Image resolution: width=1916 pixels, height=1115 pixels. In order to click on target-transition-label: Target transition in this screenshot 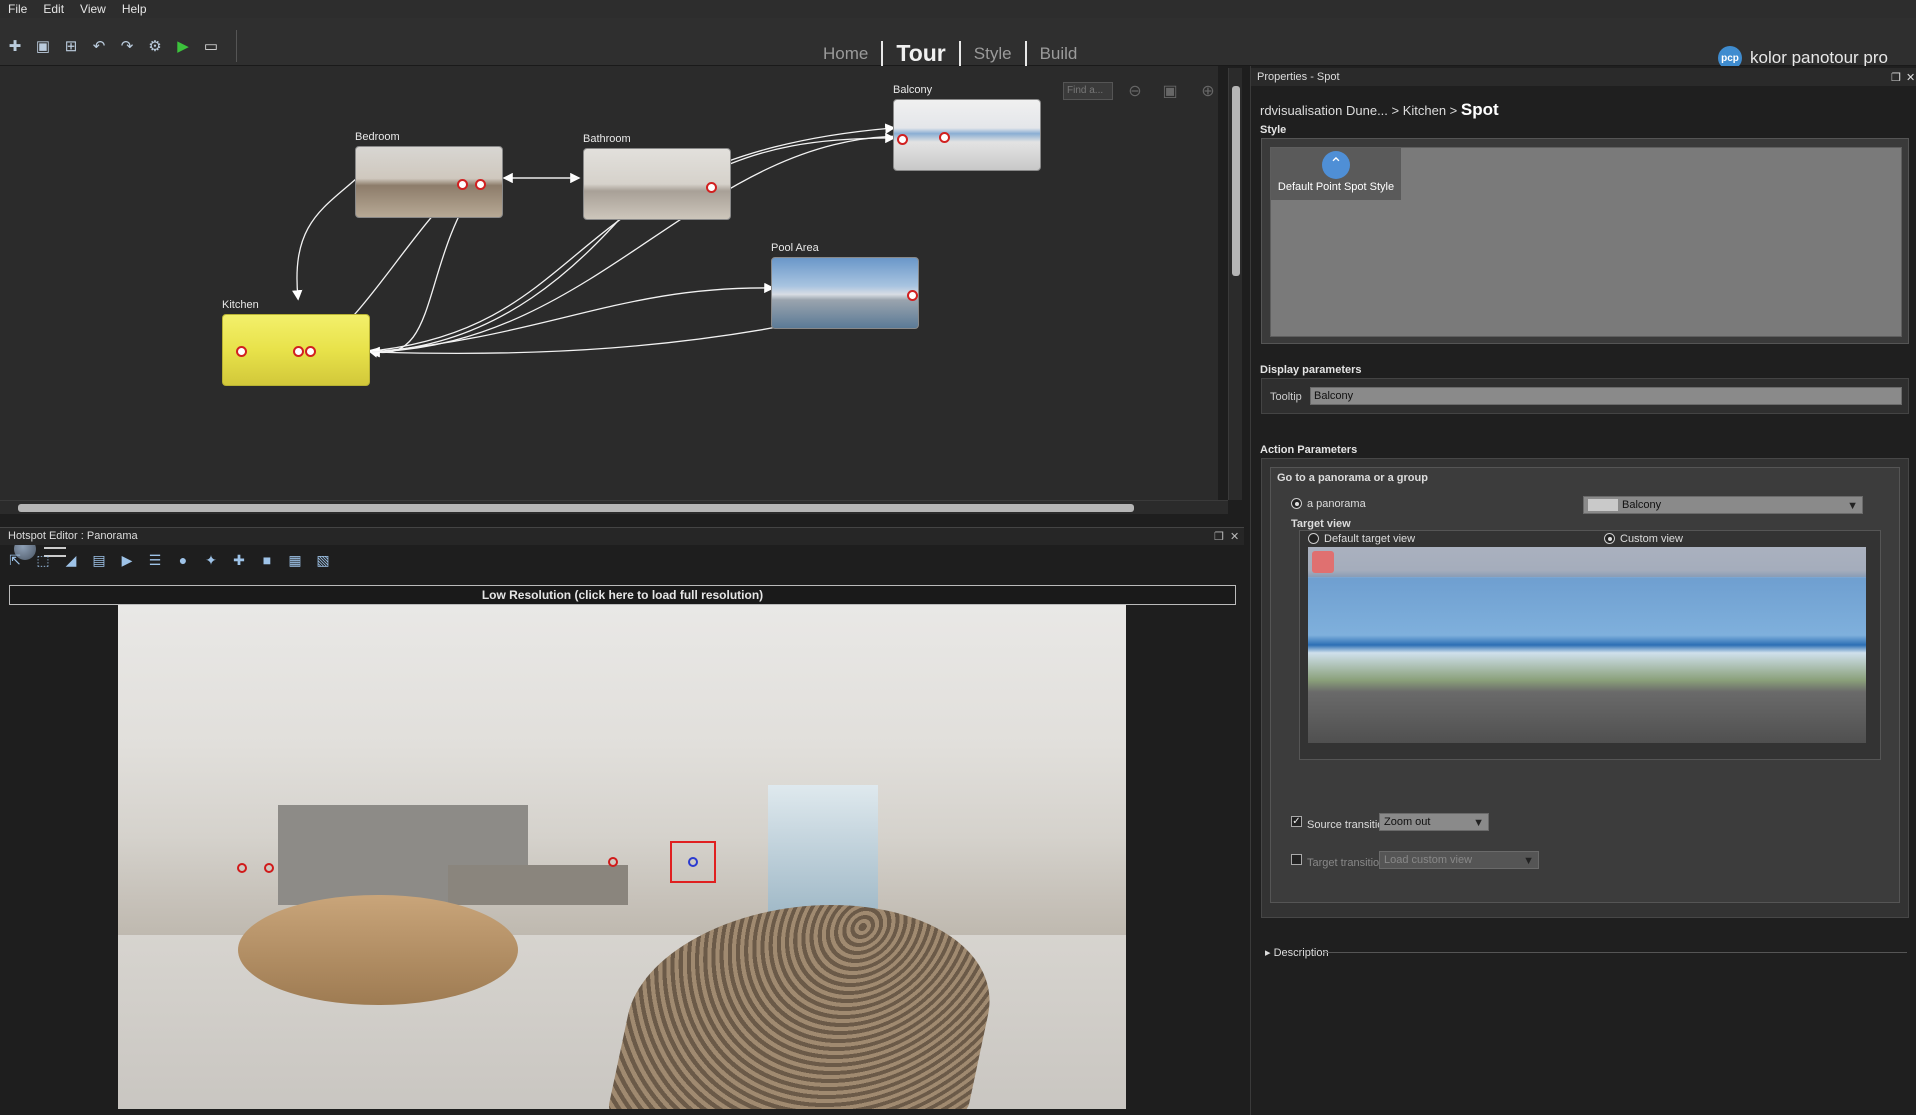, I will do `click(1346, 863)`.